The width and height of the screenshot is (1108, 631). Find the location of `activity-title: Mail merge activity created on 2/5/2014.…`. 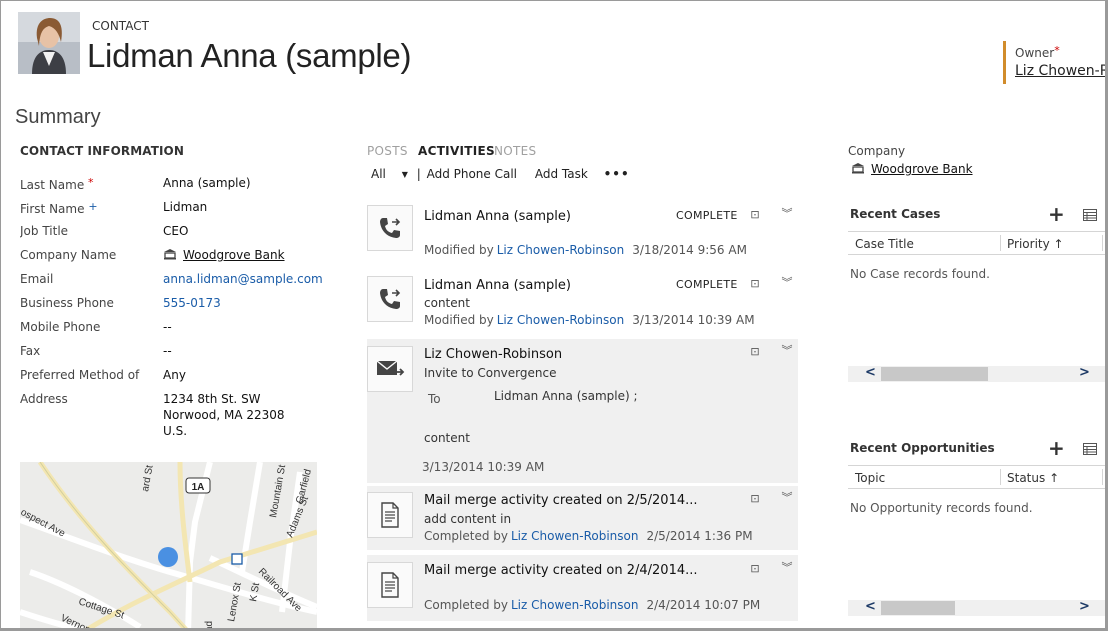

activity-title: Mail merge activity created on 2/5/2014.… is located at coordinates (561, 500).